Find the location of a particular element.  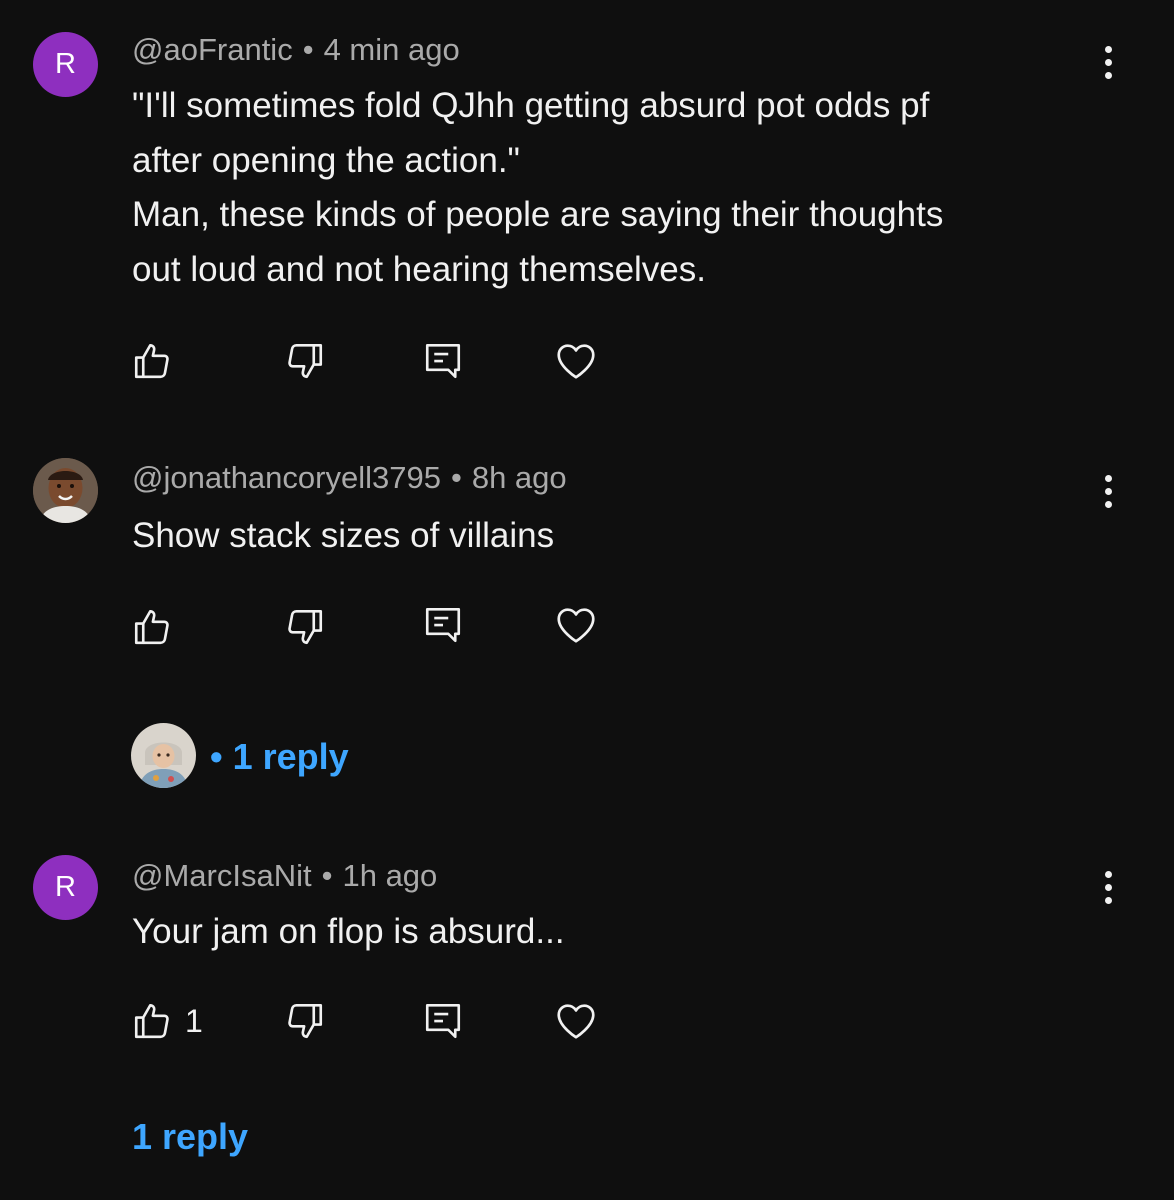

comment-body-line: Show stack sizes of villains is located at coordinates (343, 535).